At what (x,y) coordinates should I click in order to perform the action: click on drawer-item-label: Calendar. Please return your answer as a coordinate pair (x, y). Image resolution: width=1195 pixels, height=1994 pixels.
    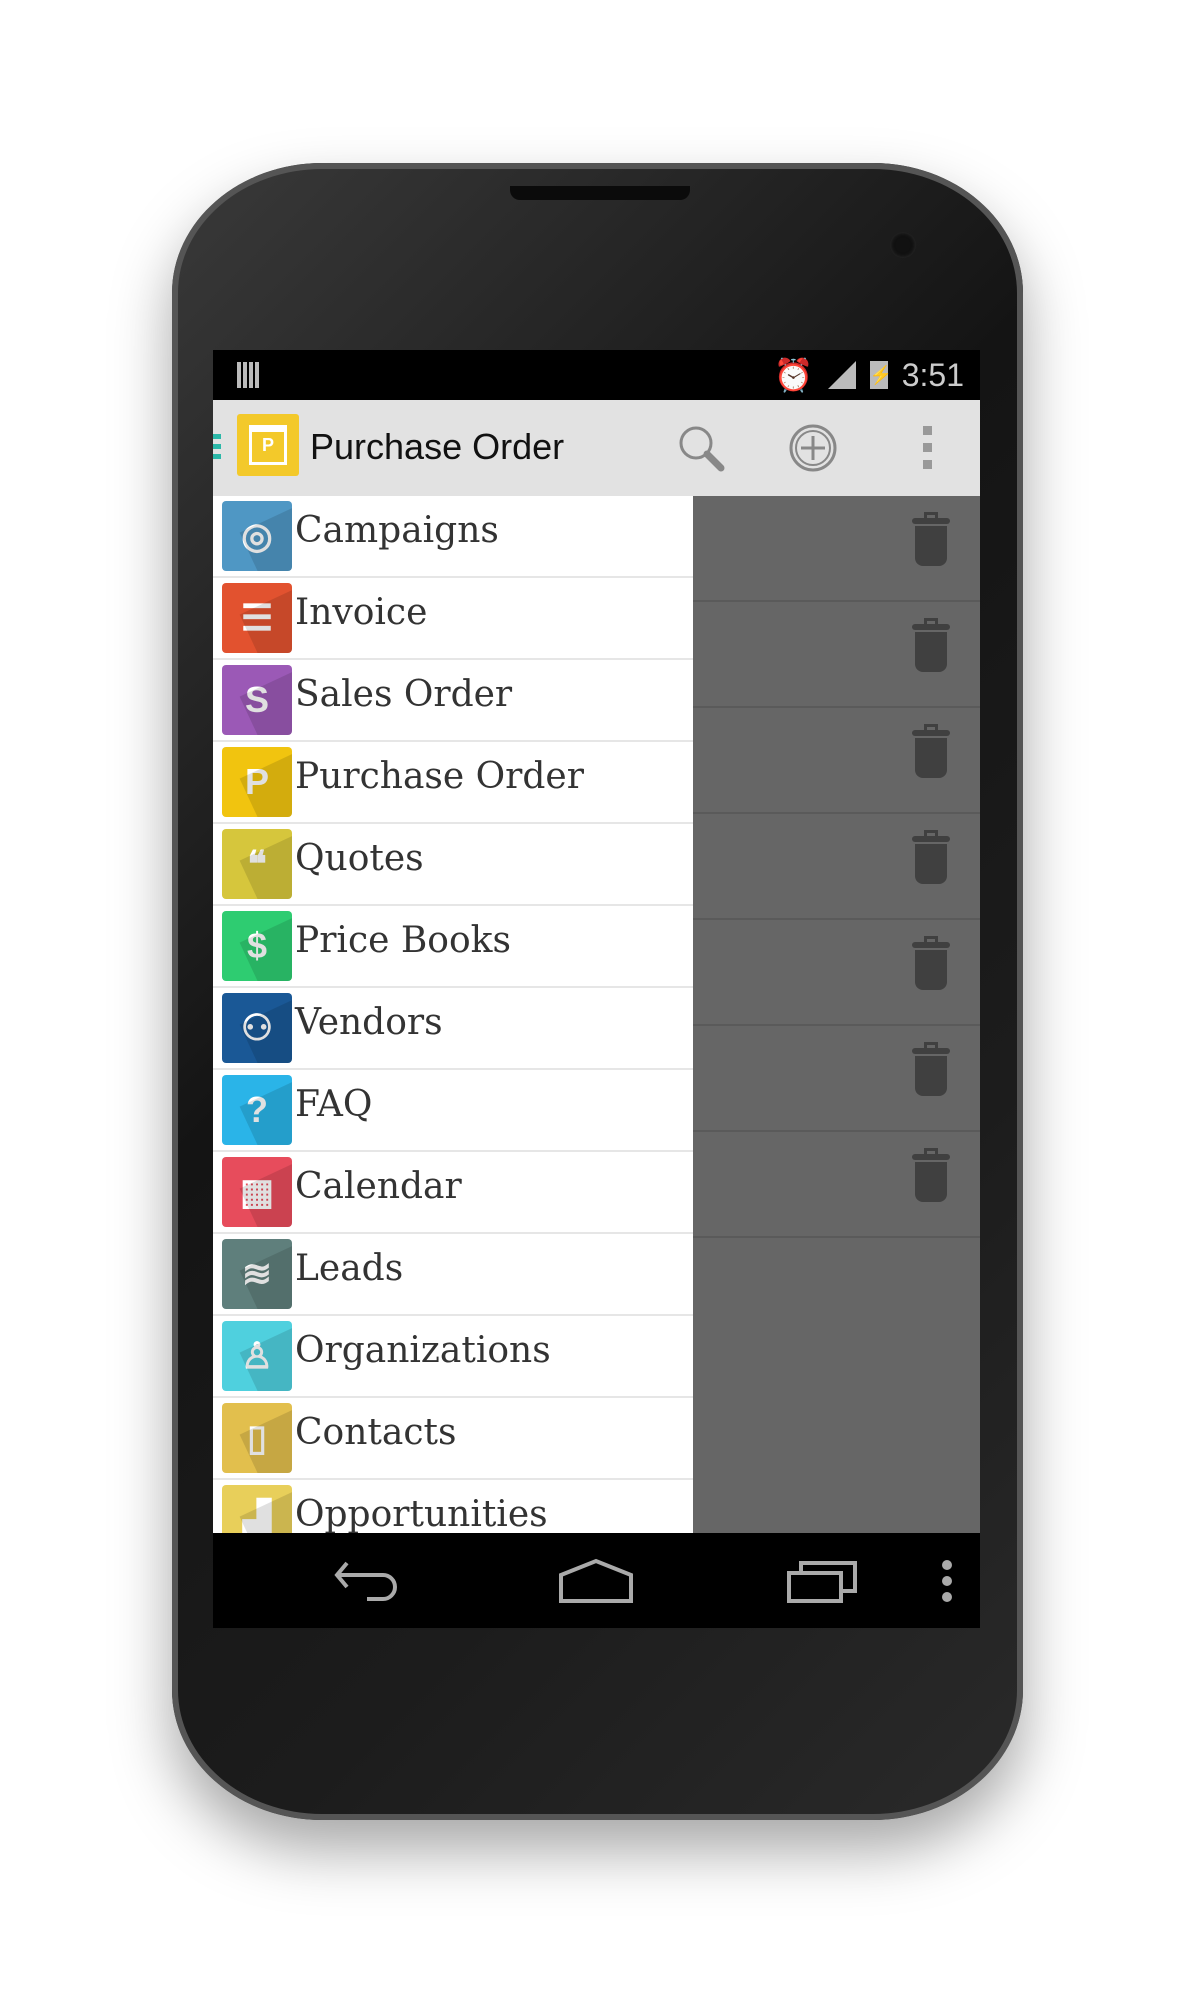
    Looking at the image, I should click on (378, 1186).